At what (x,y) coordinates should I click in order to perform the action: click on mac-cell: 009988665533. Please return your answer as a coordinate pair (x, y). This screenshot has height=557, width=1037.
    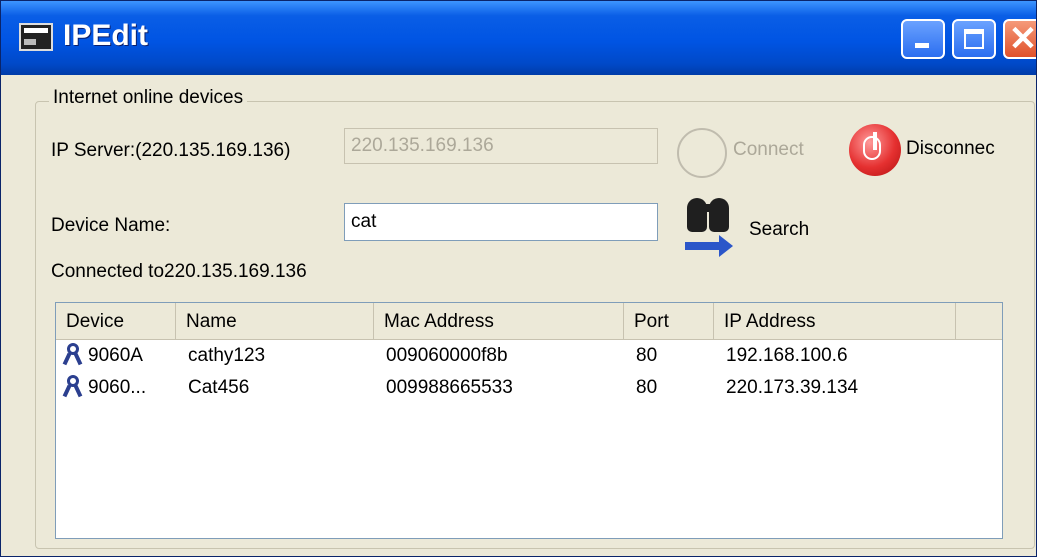
    Looking at the image, I should click on (449, 387).